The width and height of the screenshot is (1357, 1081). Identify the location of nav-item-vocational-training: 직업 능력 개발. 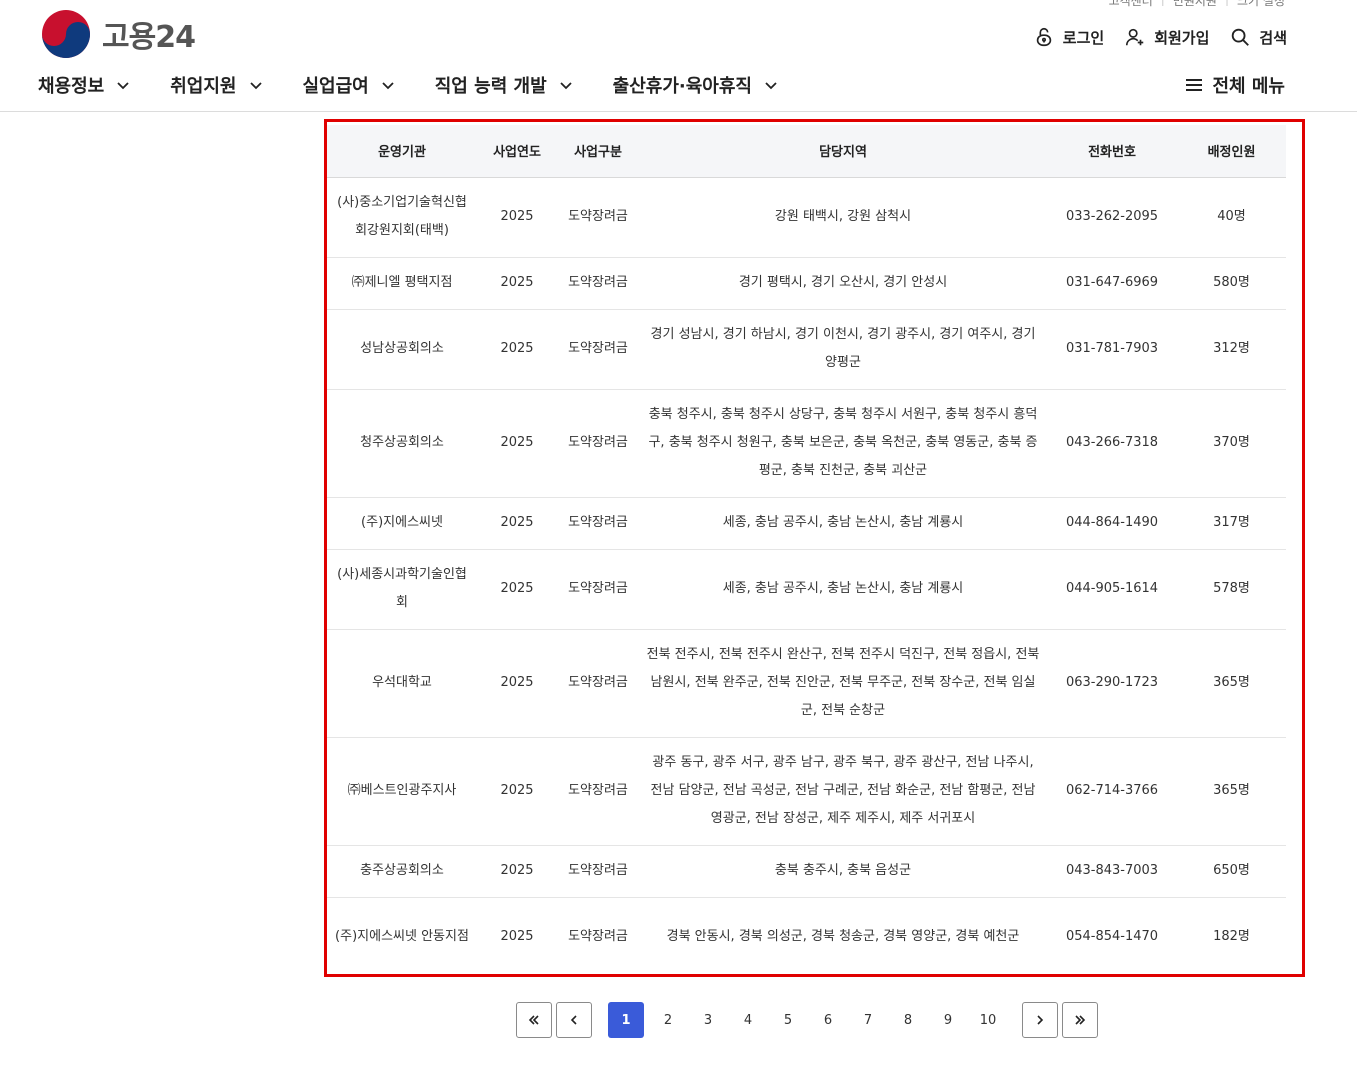
(504, 85).